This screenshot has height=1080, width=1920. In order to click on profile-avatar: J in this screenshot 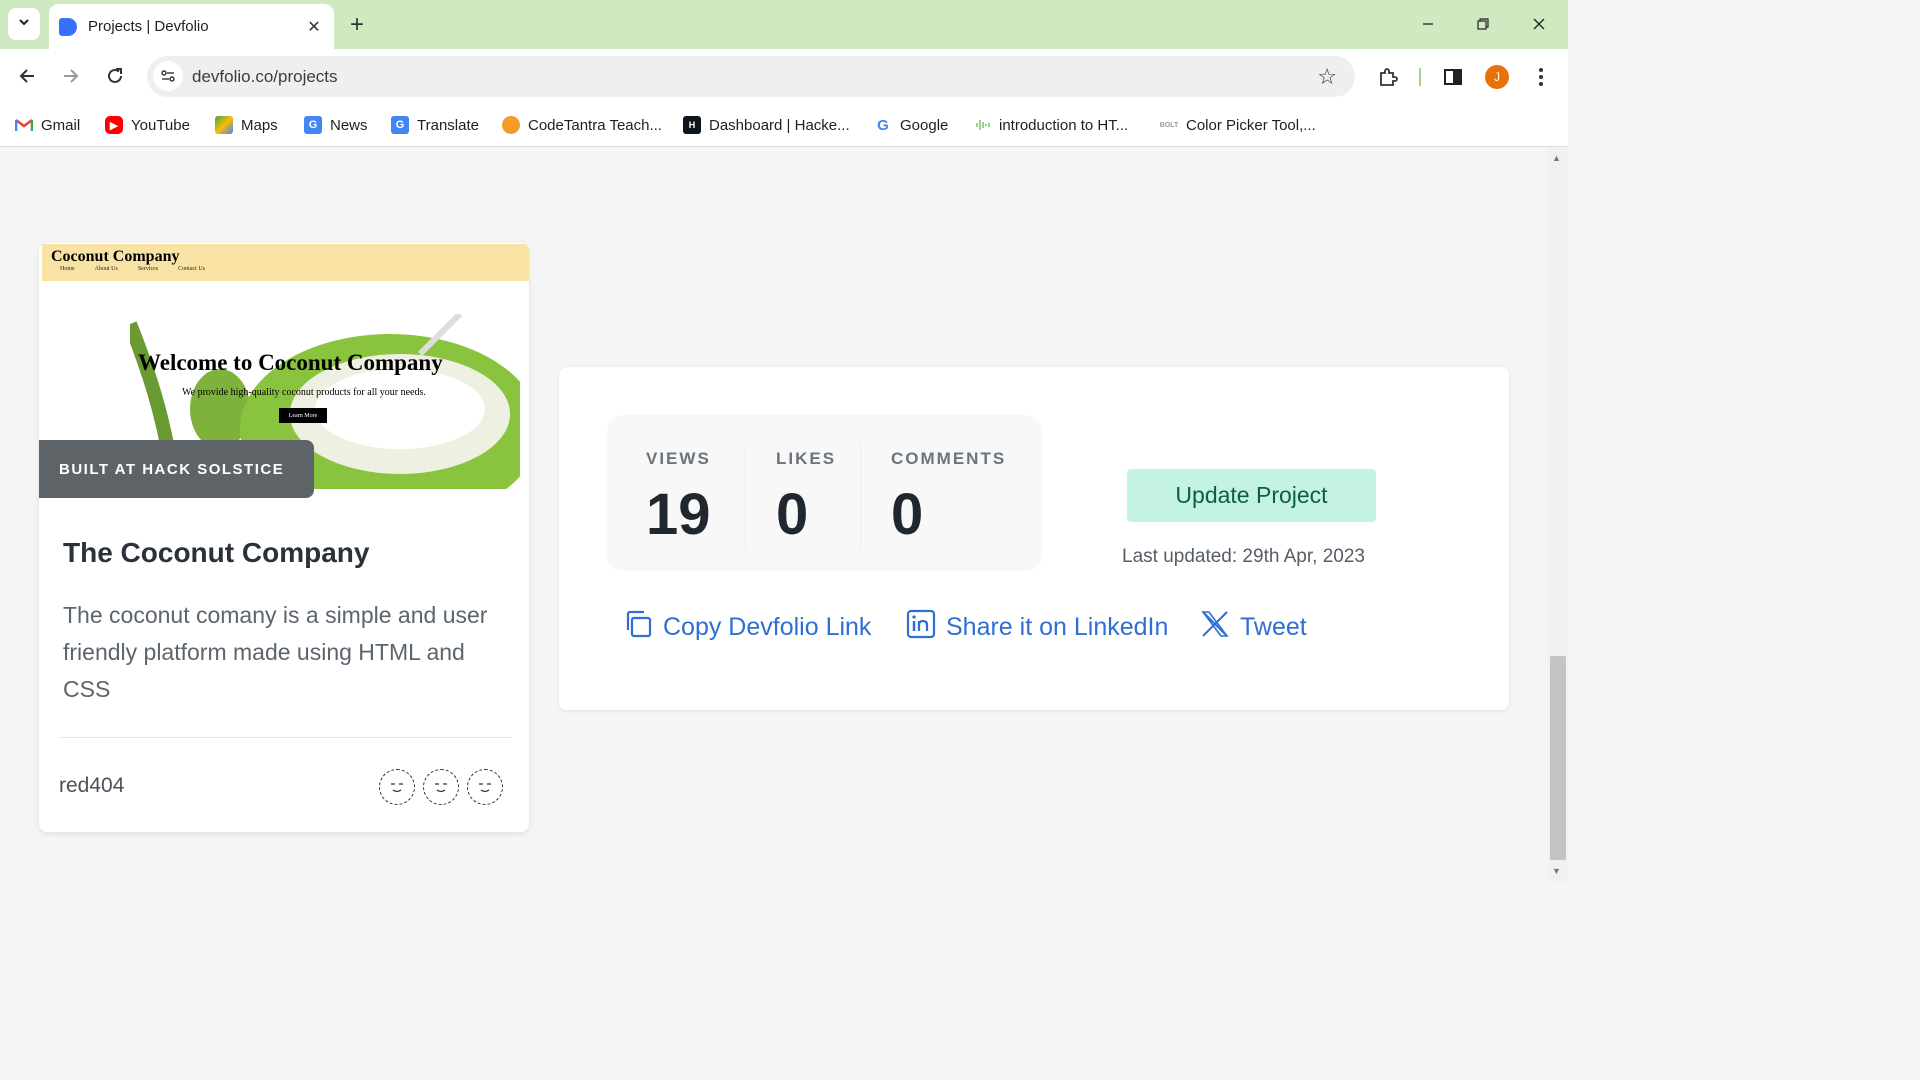, I will do `click(1497, 77)`.